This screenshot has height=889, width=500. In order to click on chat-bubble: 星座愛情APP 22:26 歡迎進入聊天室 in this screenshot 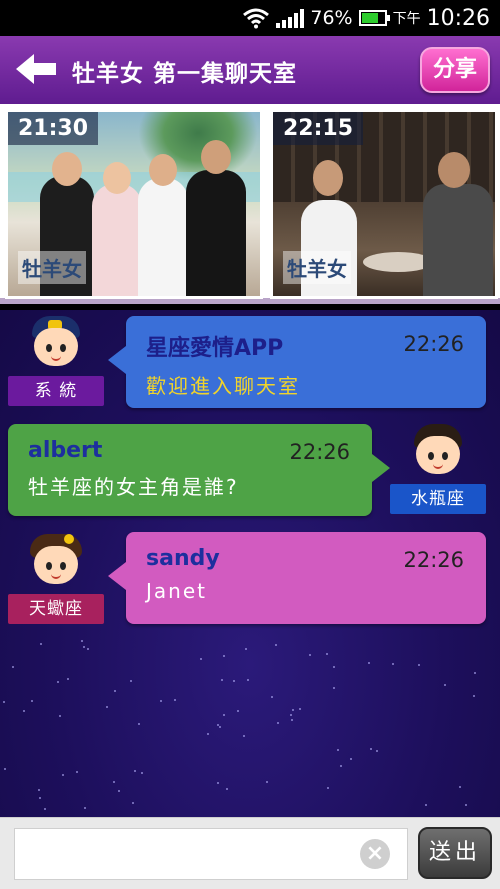, I will do `click(297, 362)`.